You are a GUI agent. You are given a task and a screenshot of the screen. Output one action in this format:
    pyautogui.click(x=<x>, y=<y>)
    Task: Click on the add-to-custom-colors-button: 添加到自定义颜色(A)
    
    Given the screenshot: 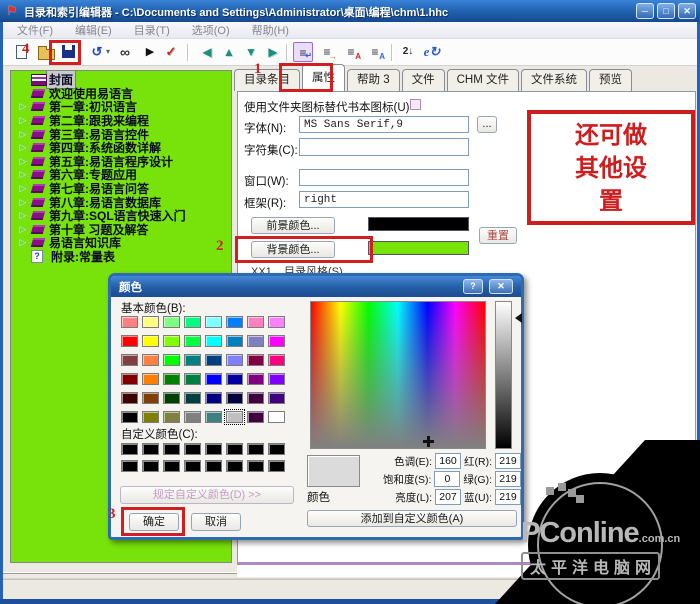 What is the action you would take?
    pyautogui.click(x=412, y=518)
    